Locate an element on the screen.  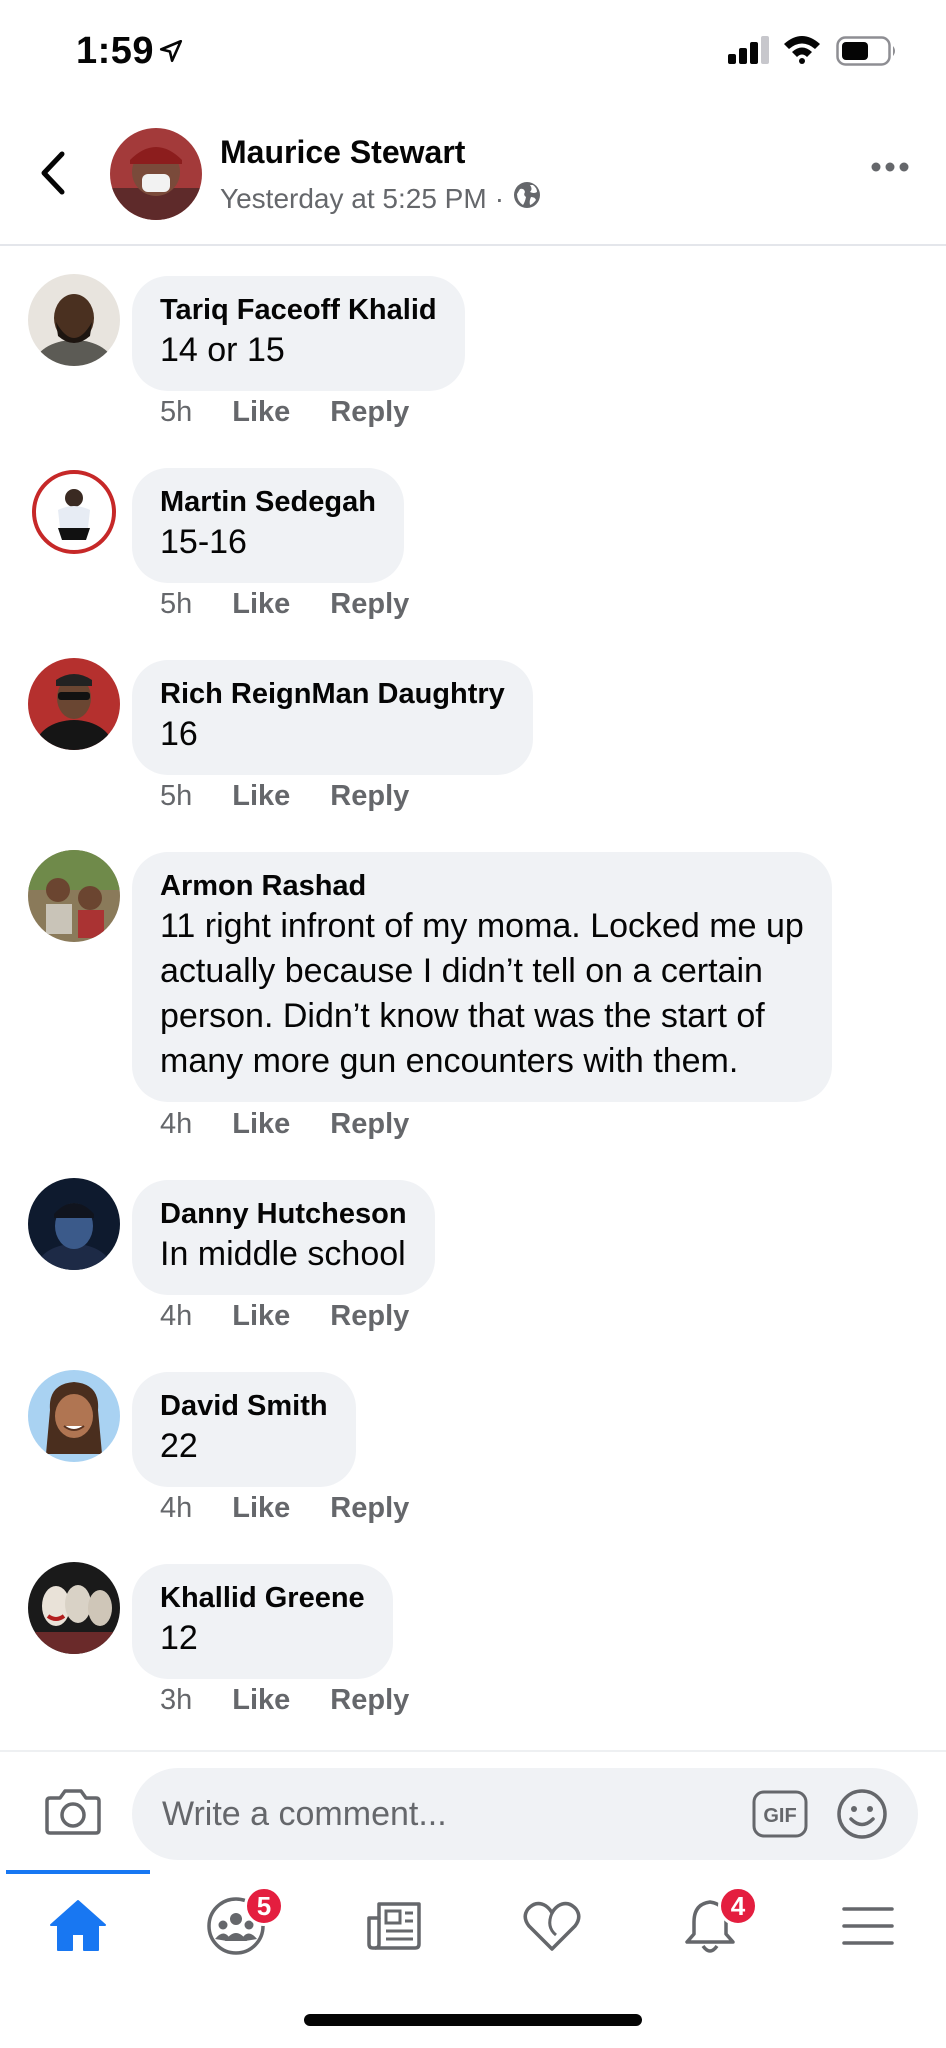
notifications-badge: 4 is located at coordinates (738, 1906).